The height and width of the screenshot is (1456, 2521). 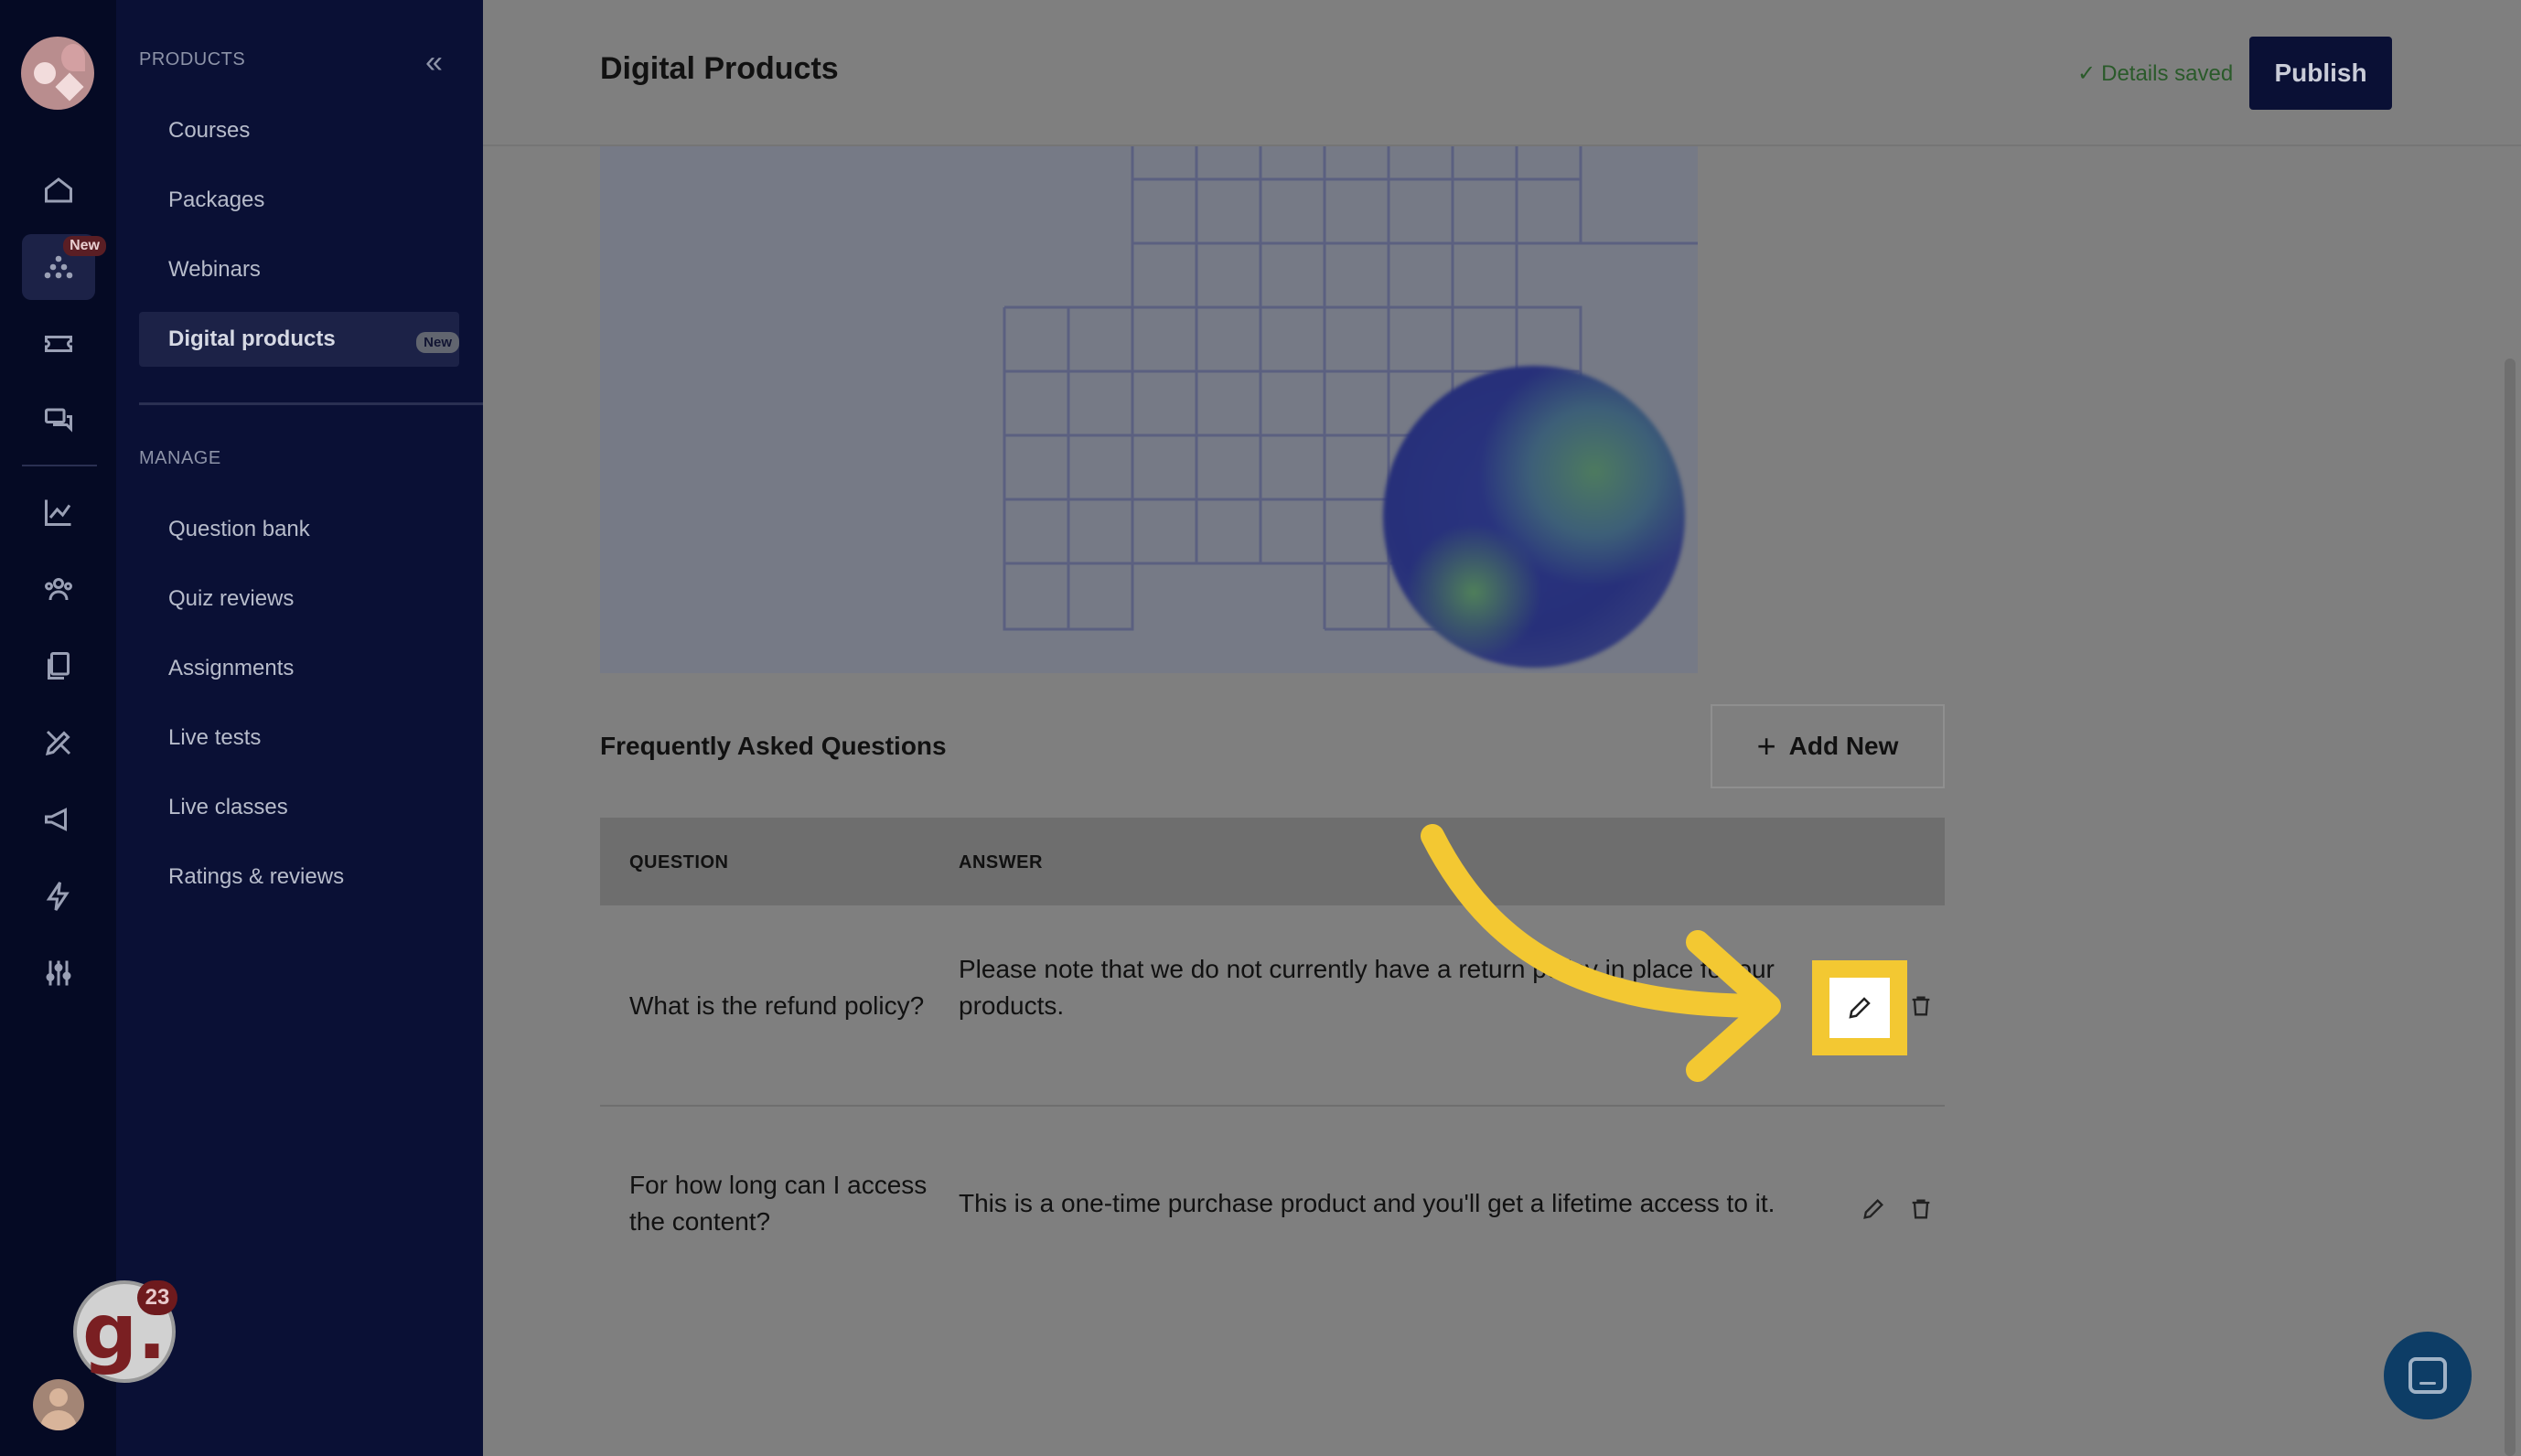 I want to click on notifications-launcher: g. 23, so click(x=125, y=1331).